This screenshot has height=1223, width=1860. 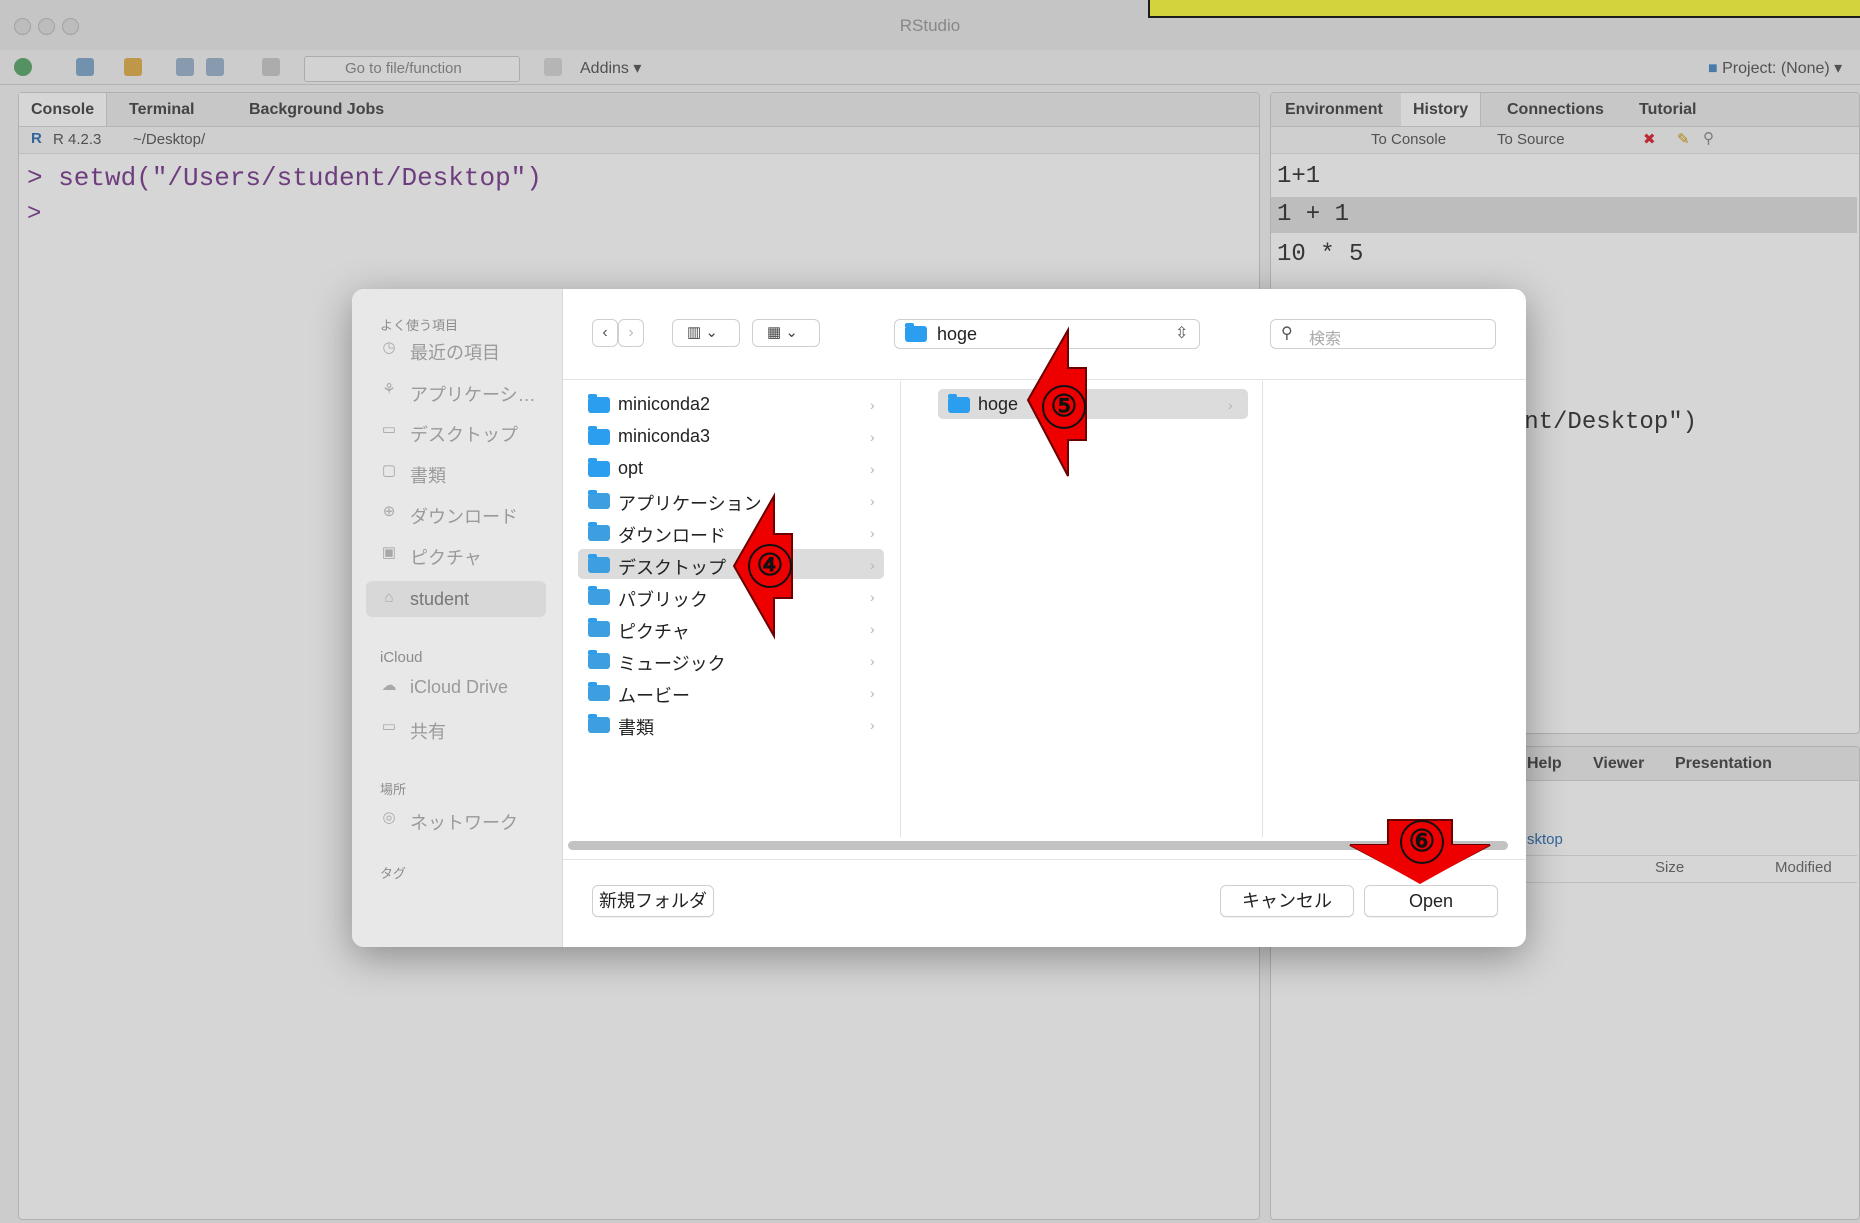 I want to click on step4-label: ④, so click(x=770, y=566).